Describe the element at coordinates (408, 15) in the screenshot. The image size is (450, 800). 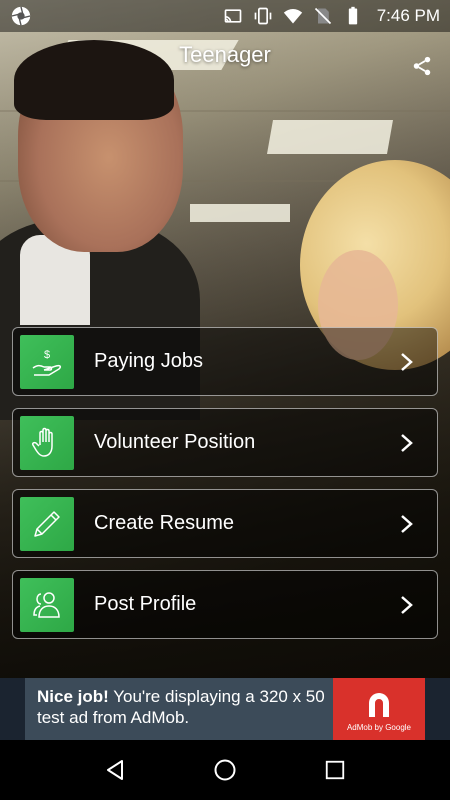
I see `status-time: 7:46 PM` at that location.